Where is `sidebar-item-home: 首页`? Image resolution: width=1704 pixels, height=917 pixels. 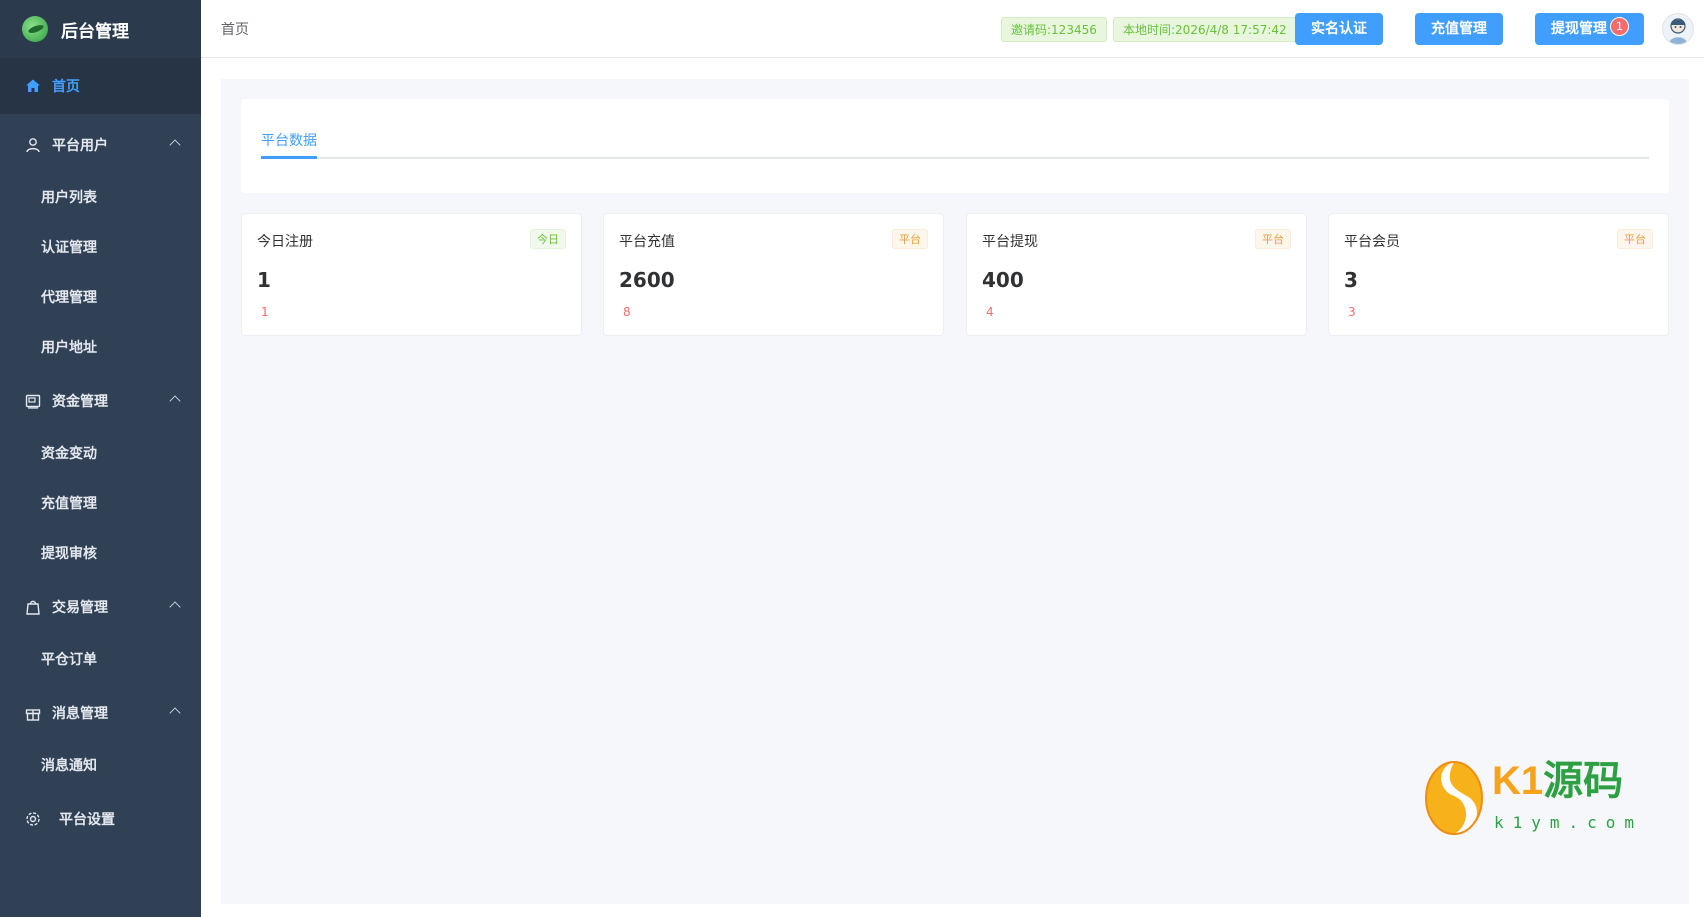 sidebar-item-home: 首页 is located at coordinates (100, 86).